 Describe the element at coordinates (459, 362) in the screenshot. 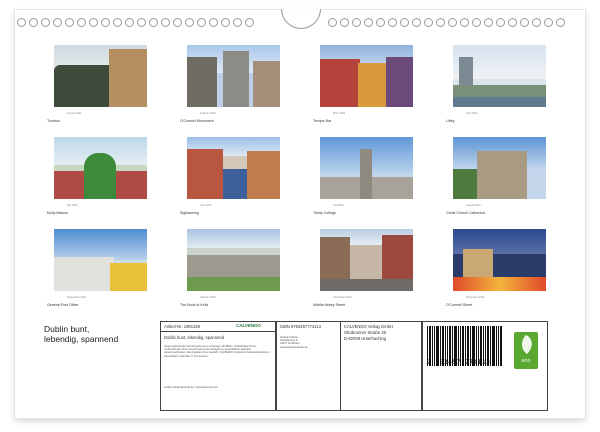

I see `barcode-digits: 9 783457 774113` at that location.